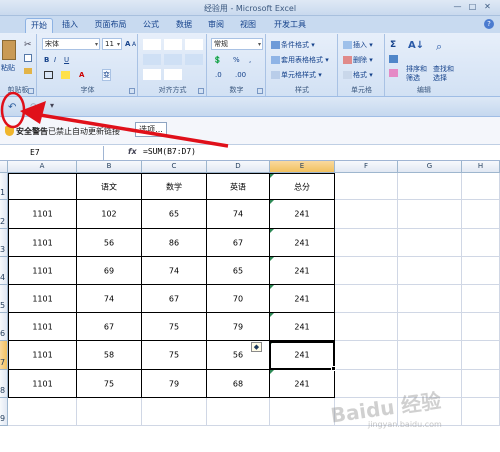  I want to click on fill-handle, so click(333, 368).